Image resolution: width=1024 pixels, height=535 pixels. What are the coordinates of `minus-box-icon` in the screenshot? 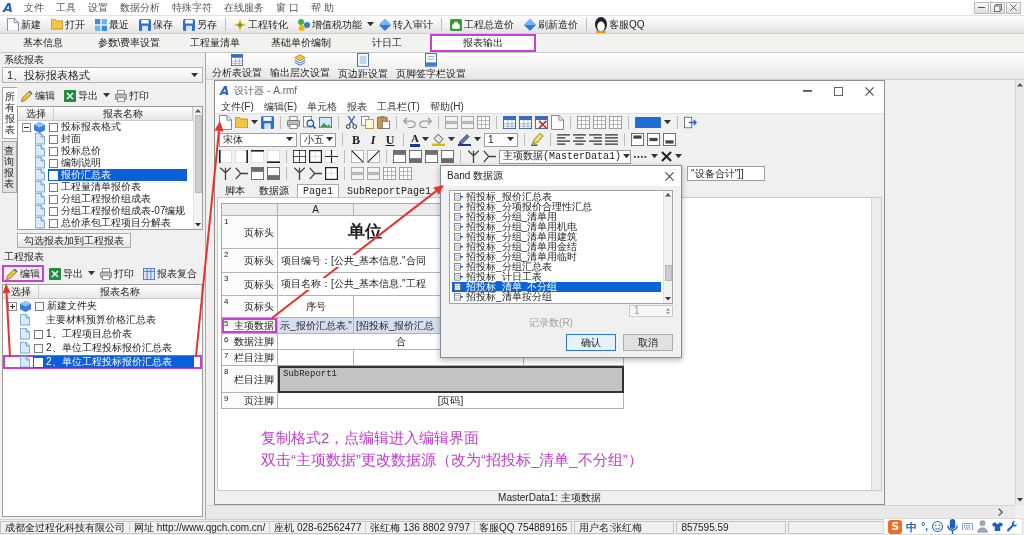 It's located at (26, 127).